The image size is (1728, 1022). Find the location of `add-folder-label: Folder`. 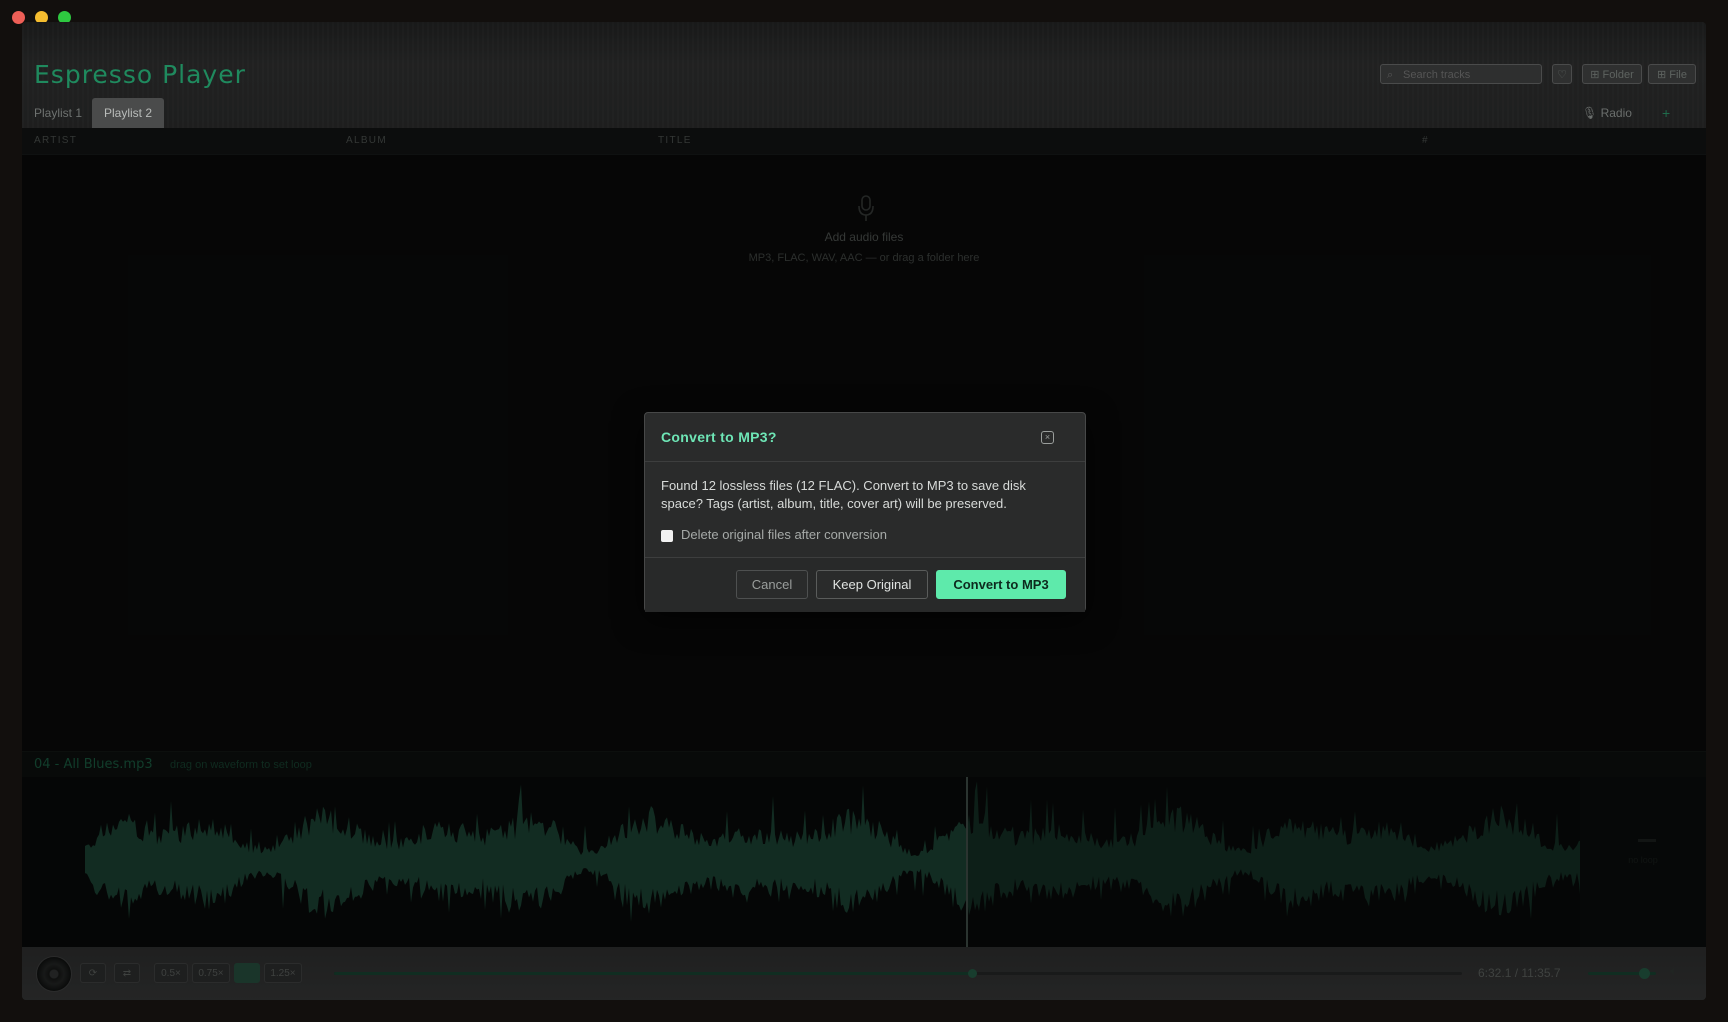

add-folder-label: Folder is located at coordinates (1618, 75).